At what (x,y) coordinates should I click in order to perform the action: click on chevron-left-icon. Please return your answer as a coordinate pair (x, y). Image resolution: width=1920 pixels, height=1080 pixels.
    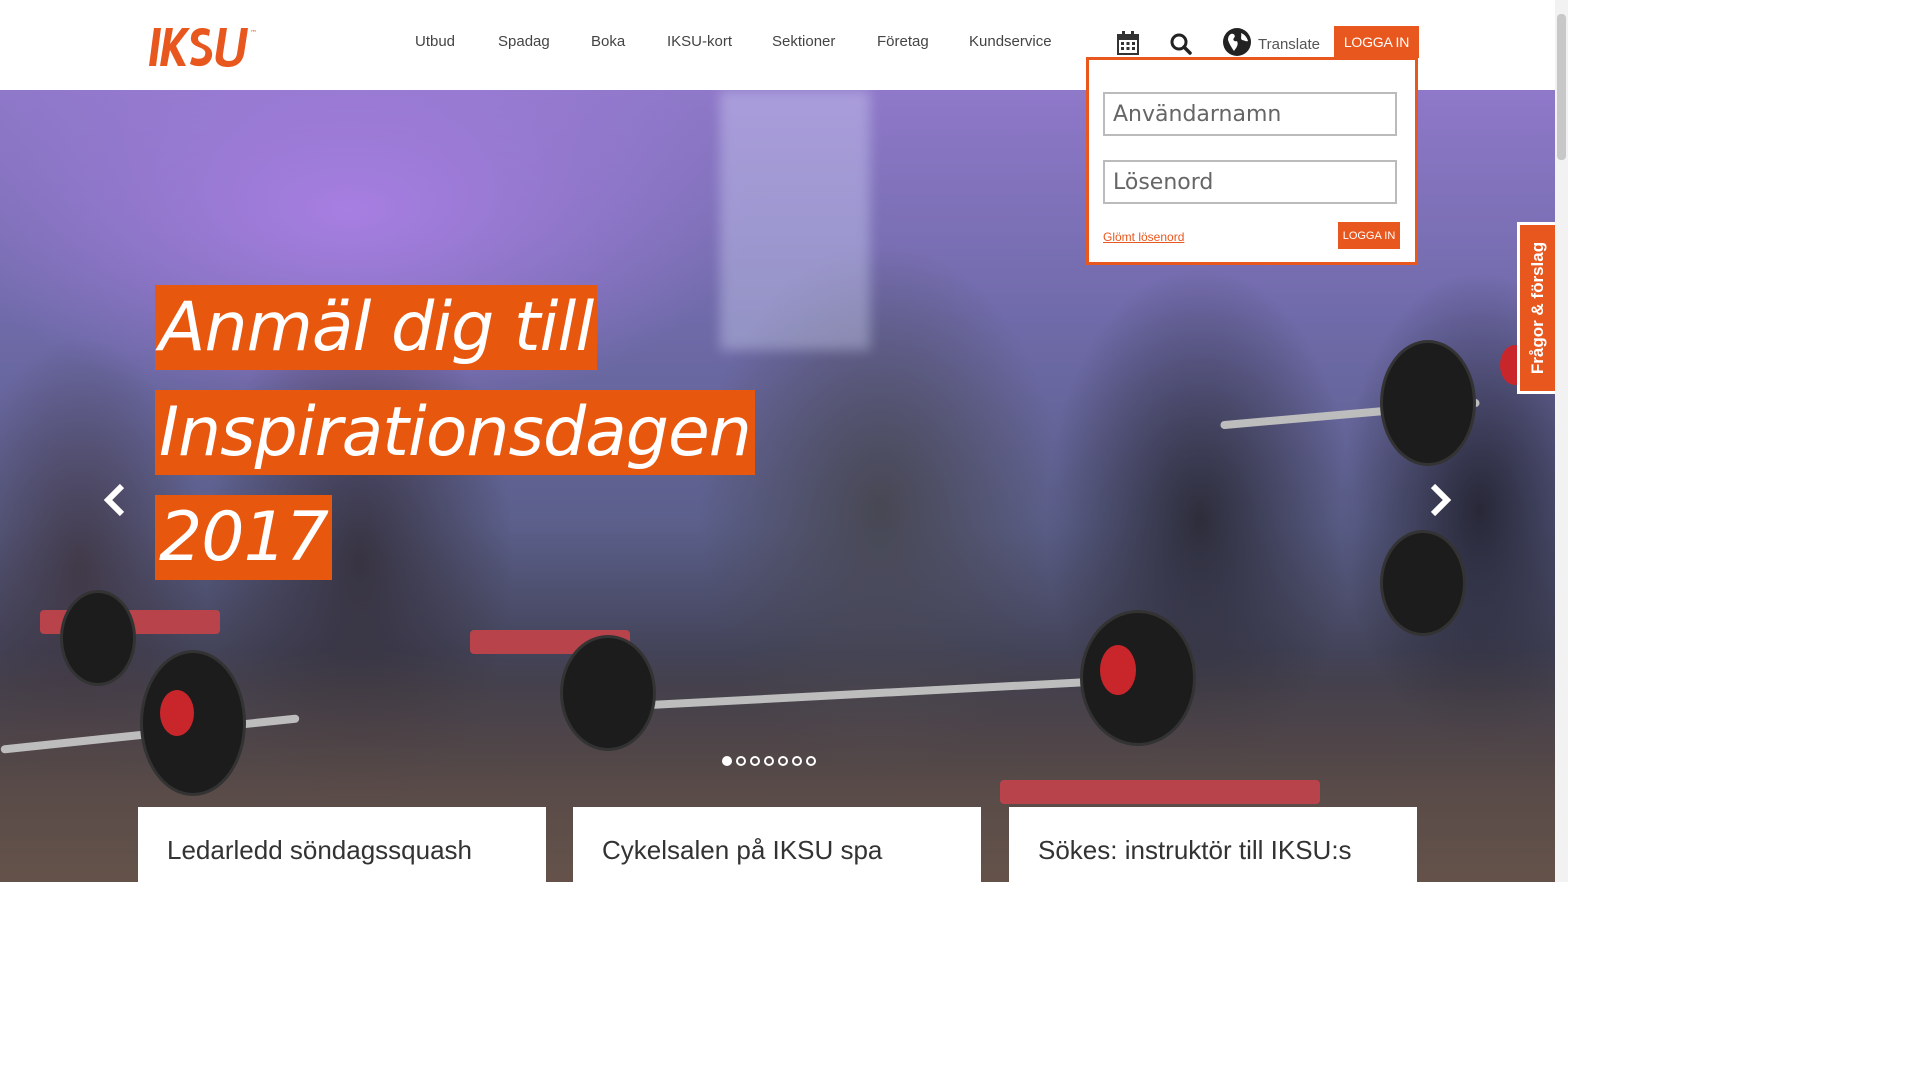
    Looking at the image, I should click on (115, 500).